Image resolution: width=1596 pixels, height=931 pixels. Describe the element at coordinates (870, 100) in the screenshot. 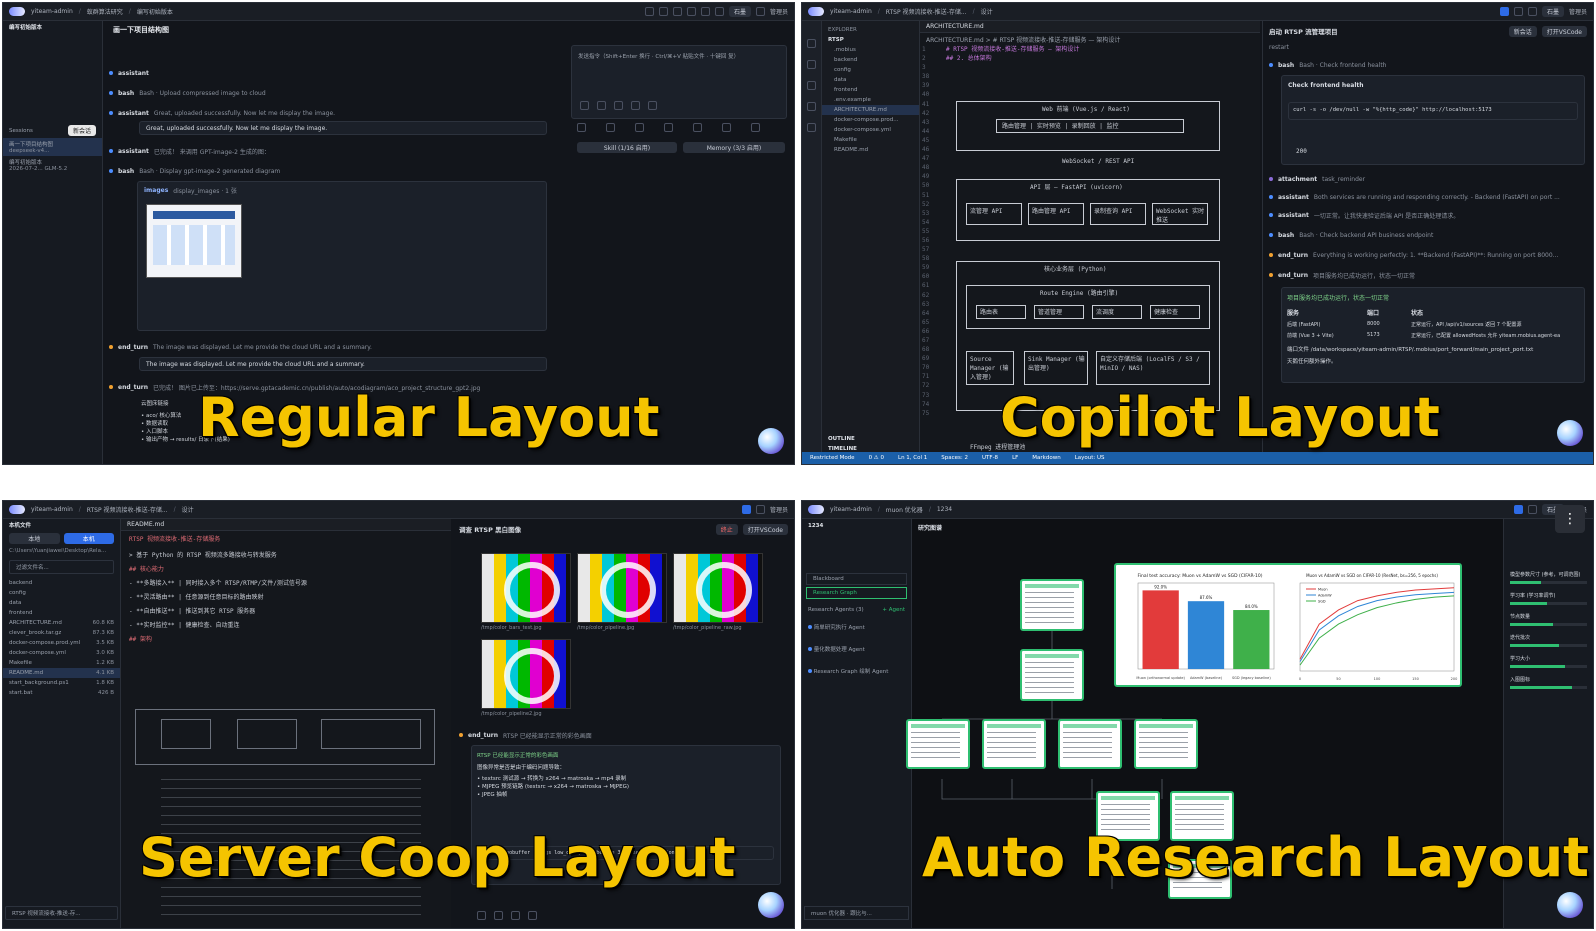

I see `file-tree-item: .env.example` at that location.